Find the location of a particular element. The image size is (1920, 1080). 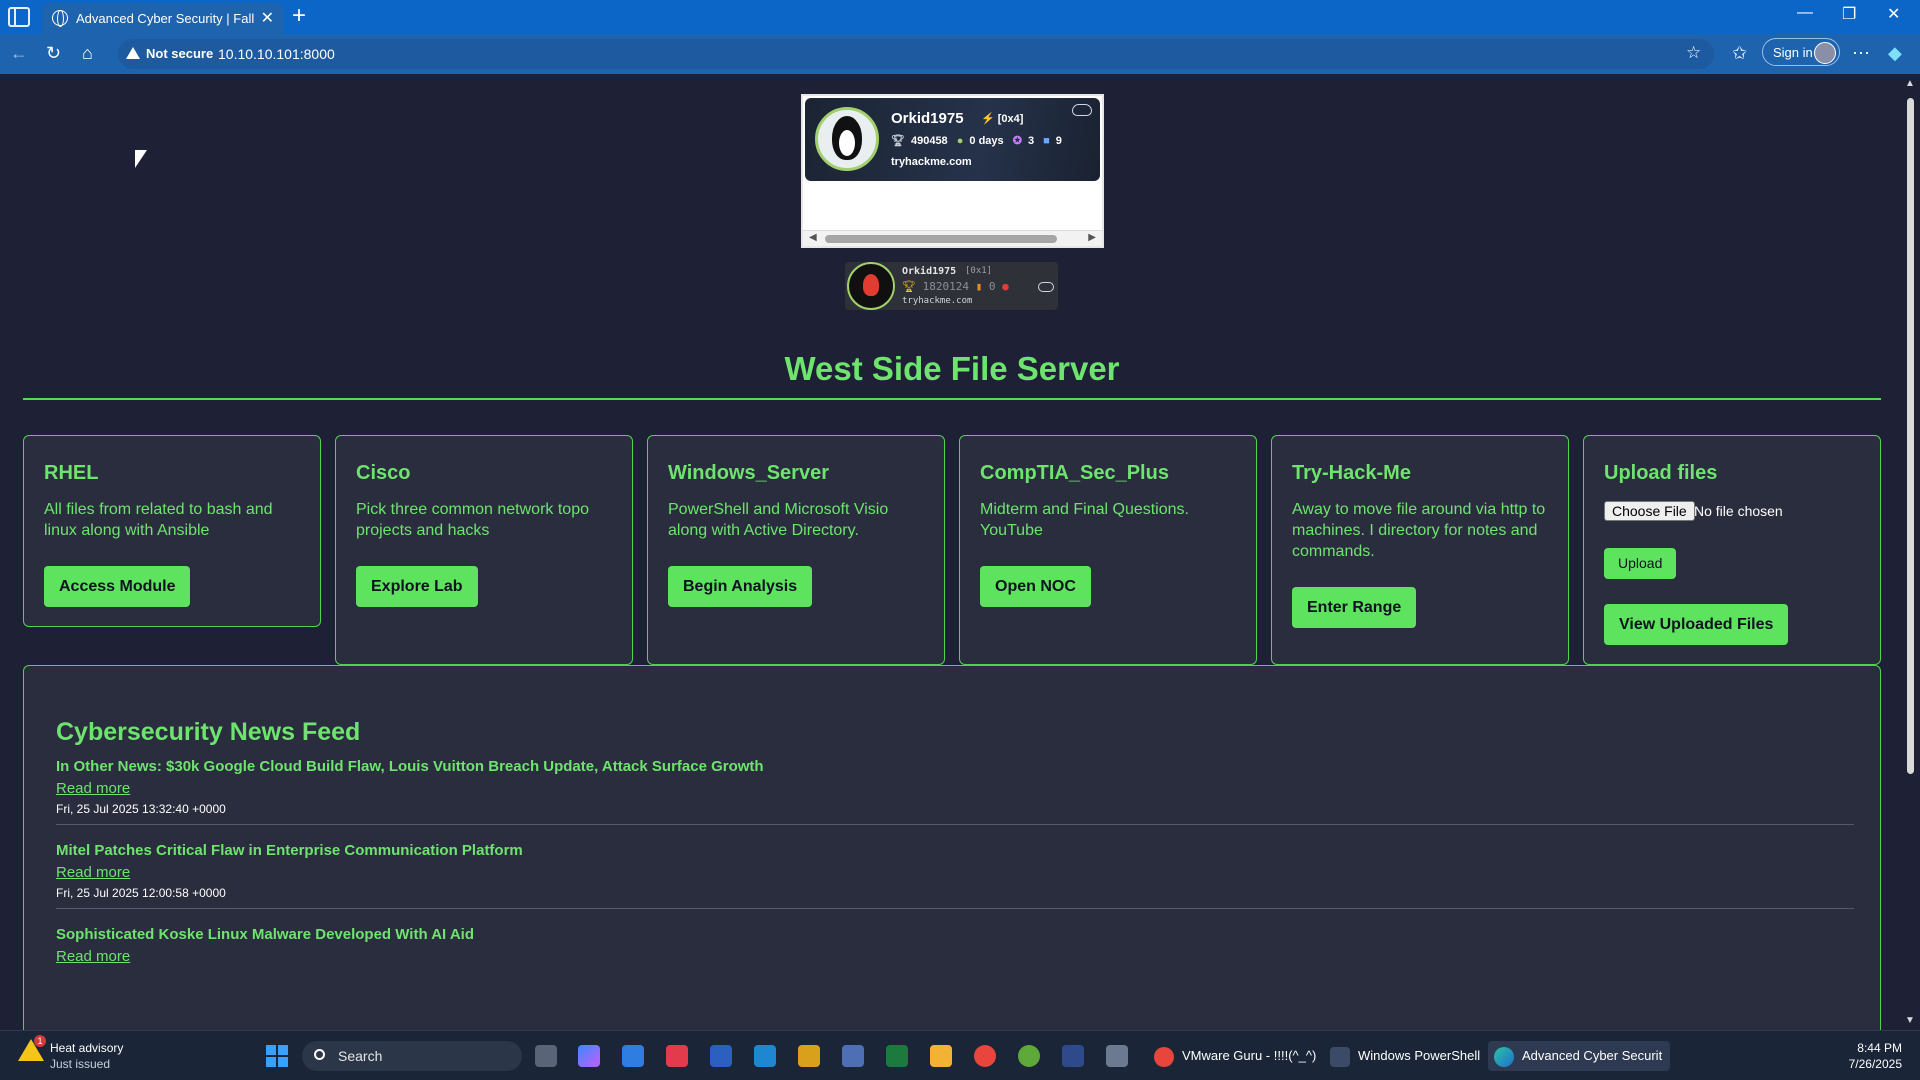

taskbar-app-powershell: Windows PowerShell is located at coordinates (1402, 1056).